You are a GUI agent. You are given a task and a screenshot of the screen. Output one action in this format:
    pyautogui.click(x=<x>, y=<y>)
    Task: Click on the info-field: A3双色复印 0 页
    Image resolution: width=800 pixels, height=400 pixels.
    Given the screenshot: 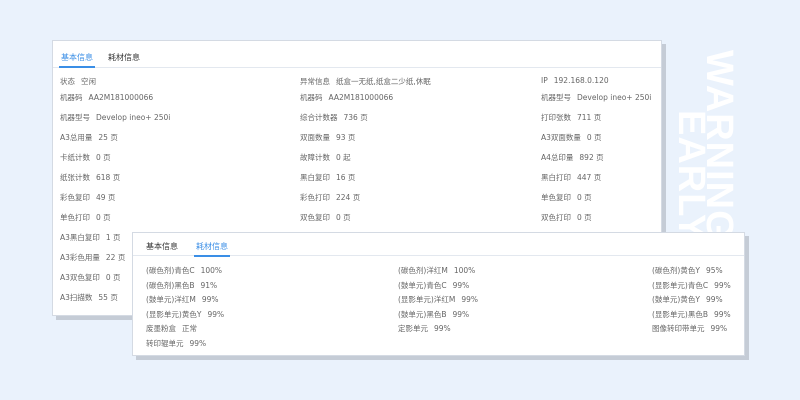 What is the action you would take?
    pyautogui.click(x=90, y=277)
    